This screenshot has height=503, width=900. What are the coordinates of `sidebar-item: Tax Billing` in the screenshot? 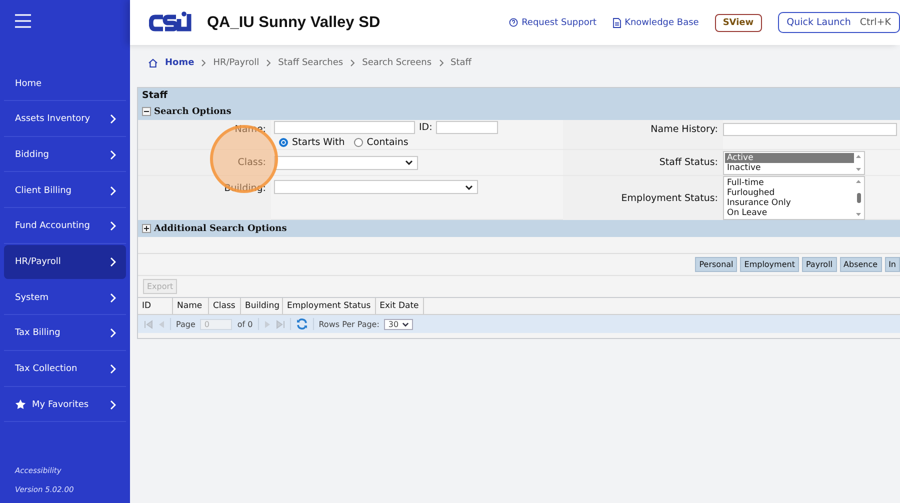 It's located at (65, 333).